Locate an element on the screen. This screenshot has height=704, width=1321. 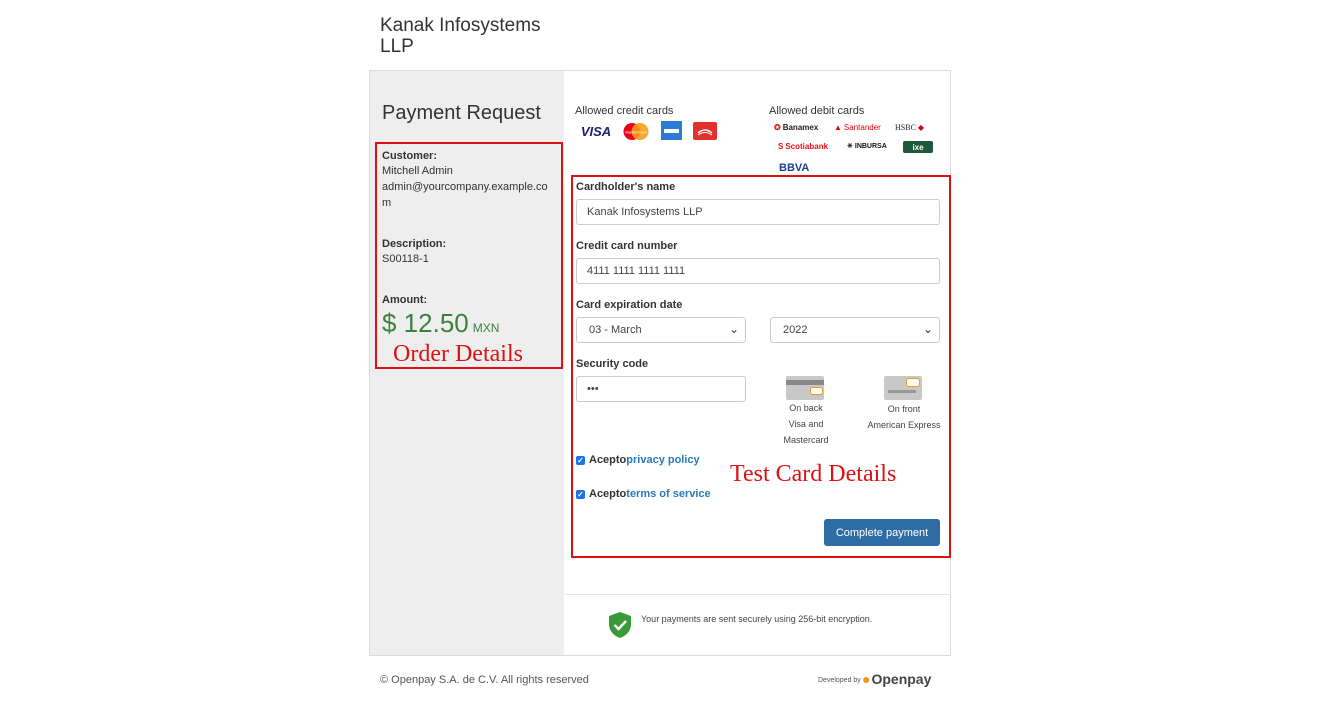
amex-logo is located at coordinates (671, 130).